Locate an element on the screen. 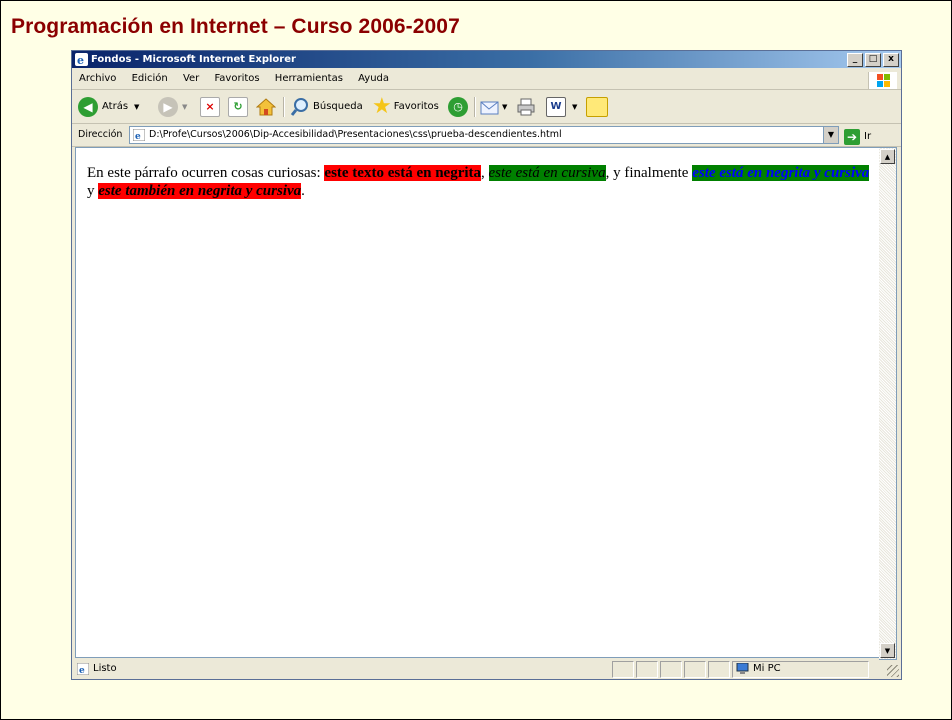 Image resolution: width=952 pixels, height=720 pixels. print-button is located at coordinates (526, 106).